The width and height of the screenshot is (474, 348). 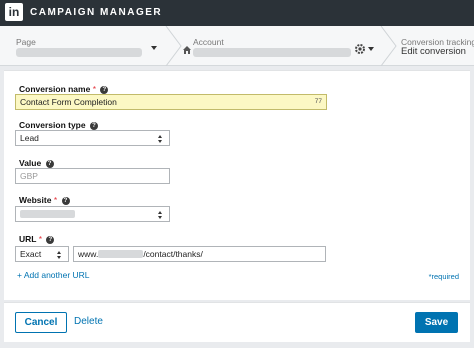 I want to click on conversion-name-input: Contact Form Completion 77, so click(x=171, y=102).